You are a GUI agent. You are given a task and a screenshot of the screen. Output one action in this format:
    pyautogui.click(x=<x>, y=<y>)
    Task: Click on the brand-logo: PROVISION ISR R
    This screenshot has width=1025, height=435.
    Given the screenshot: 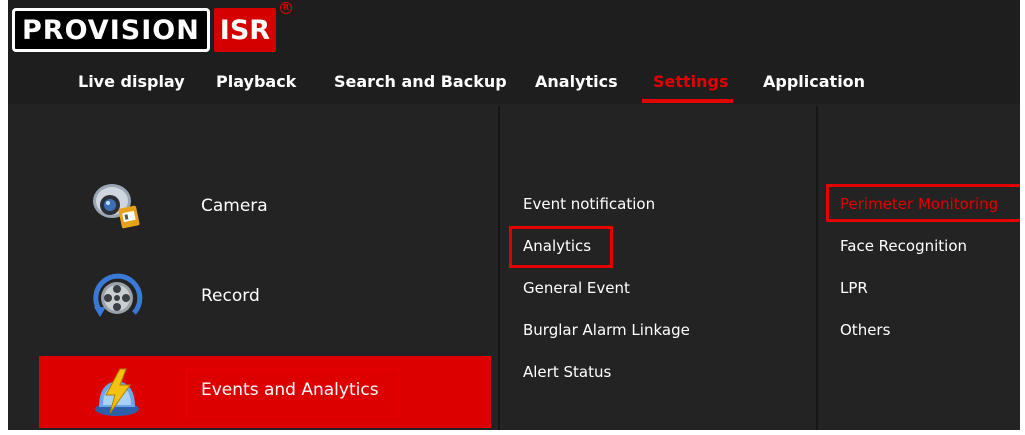 What is the action you would take?
    pyautogui.click(x=152, y=27)
    